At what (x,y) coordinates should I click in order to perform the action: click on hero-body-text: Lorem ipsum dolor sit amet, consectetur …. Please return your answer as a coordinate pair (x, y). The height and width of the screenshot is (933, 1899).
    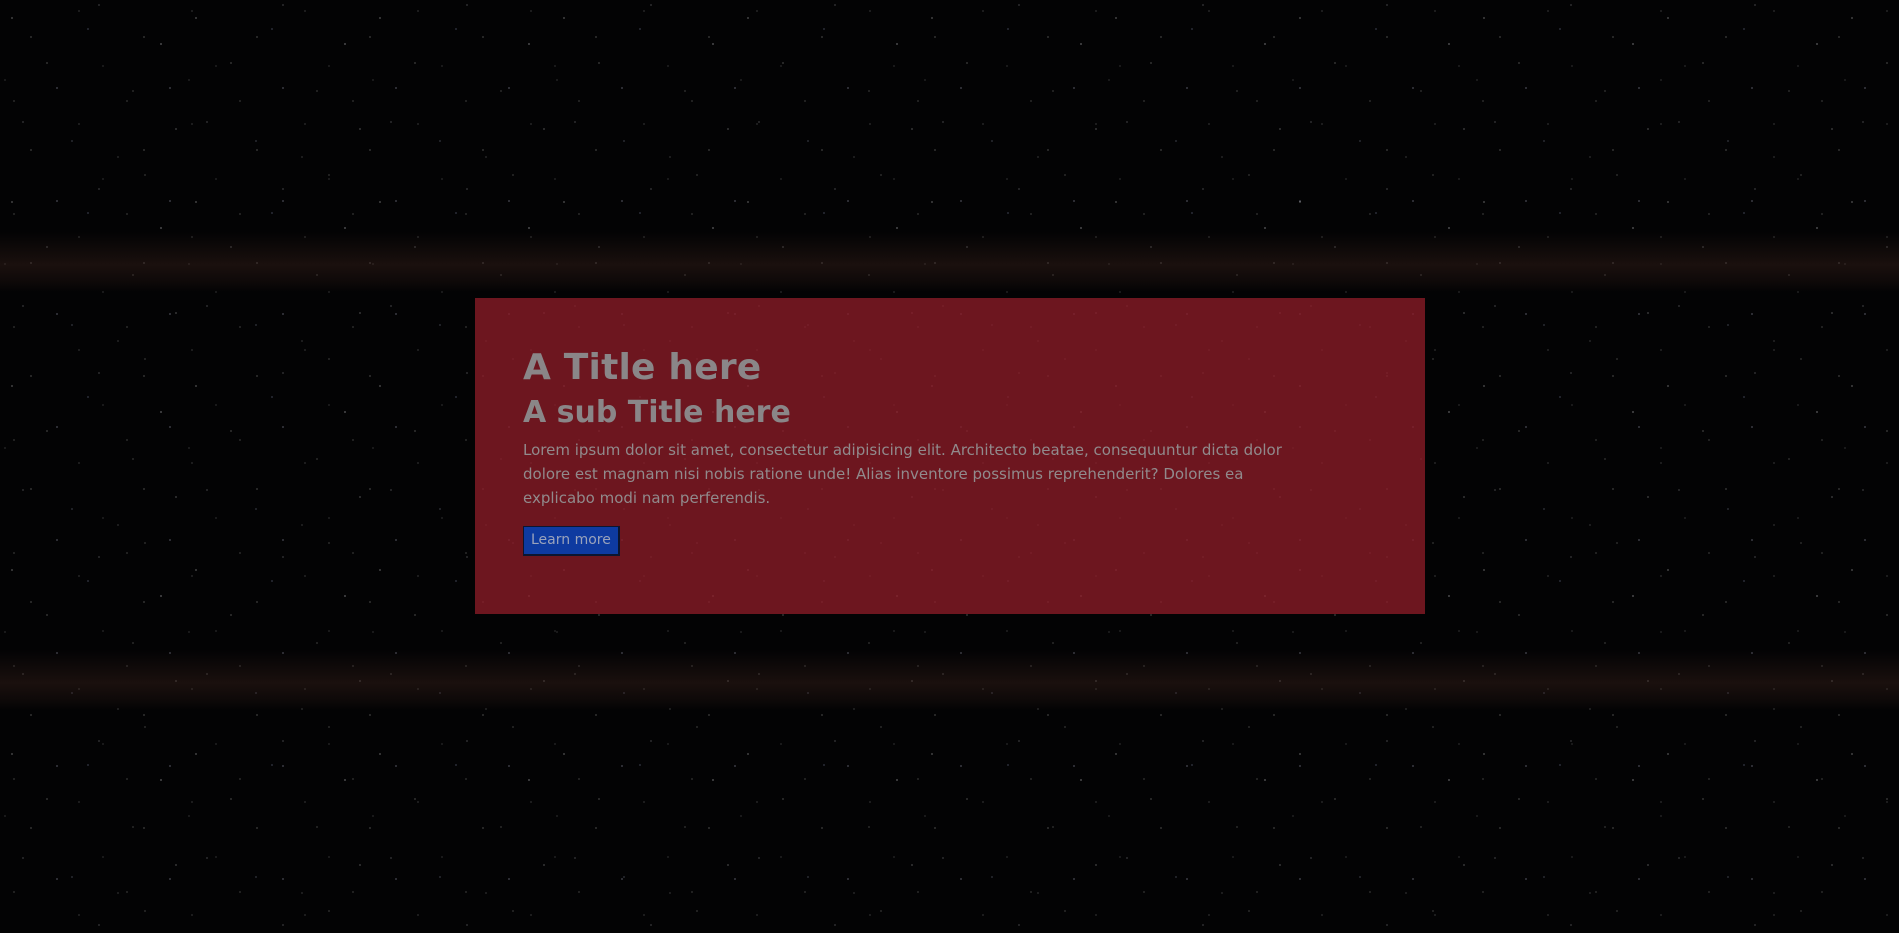
    Looking at the image, I should click on (902, 474).